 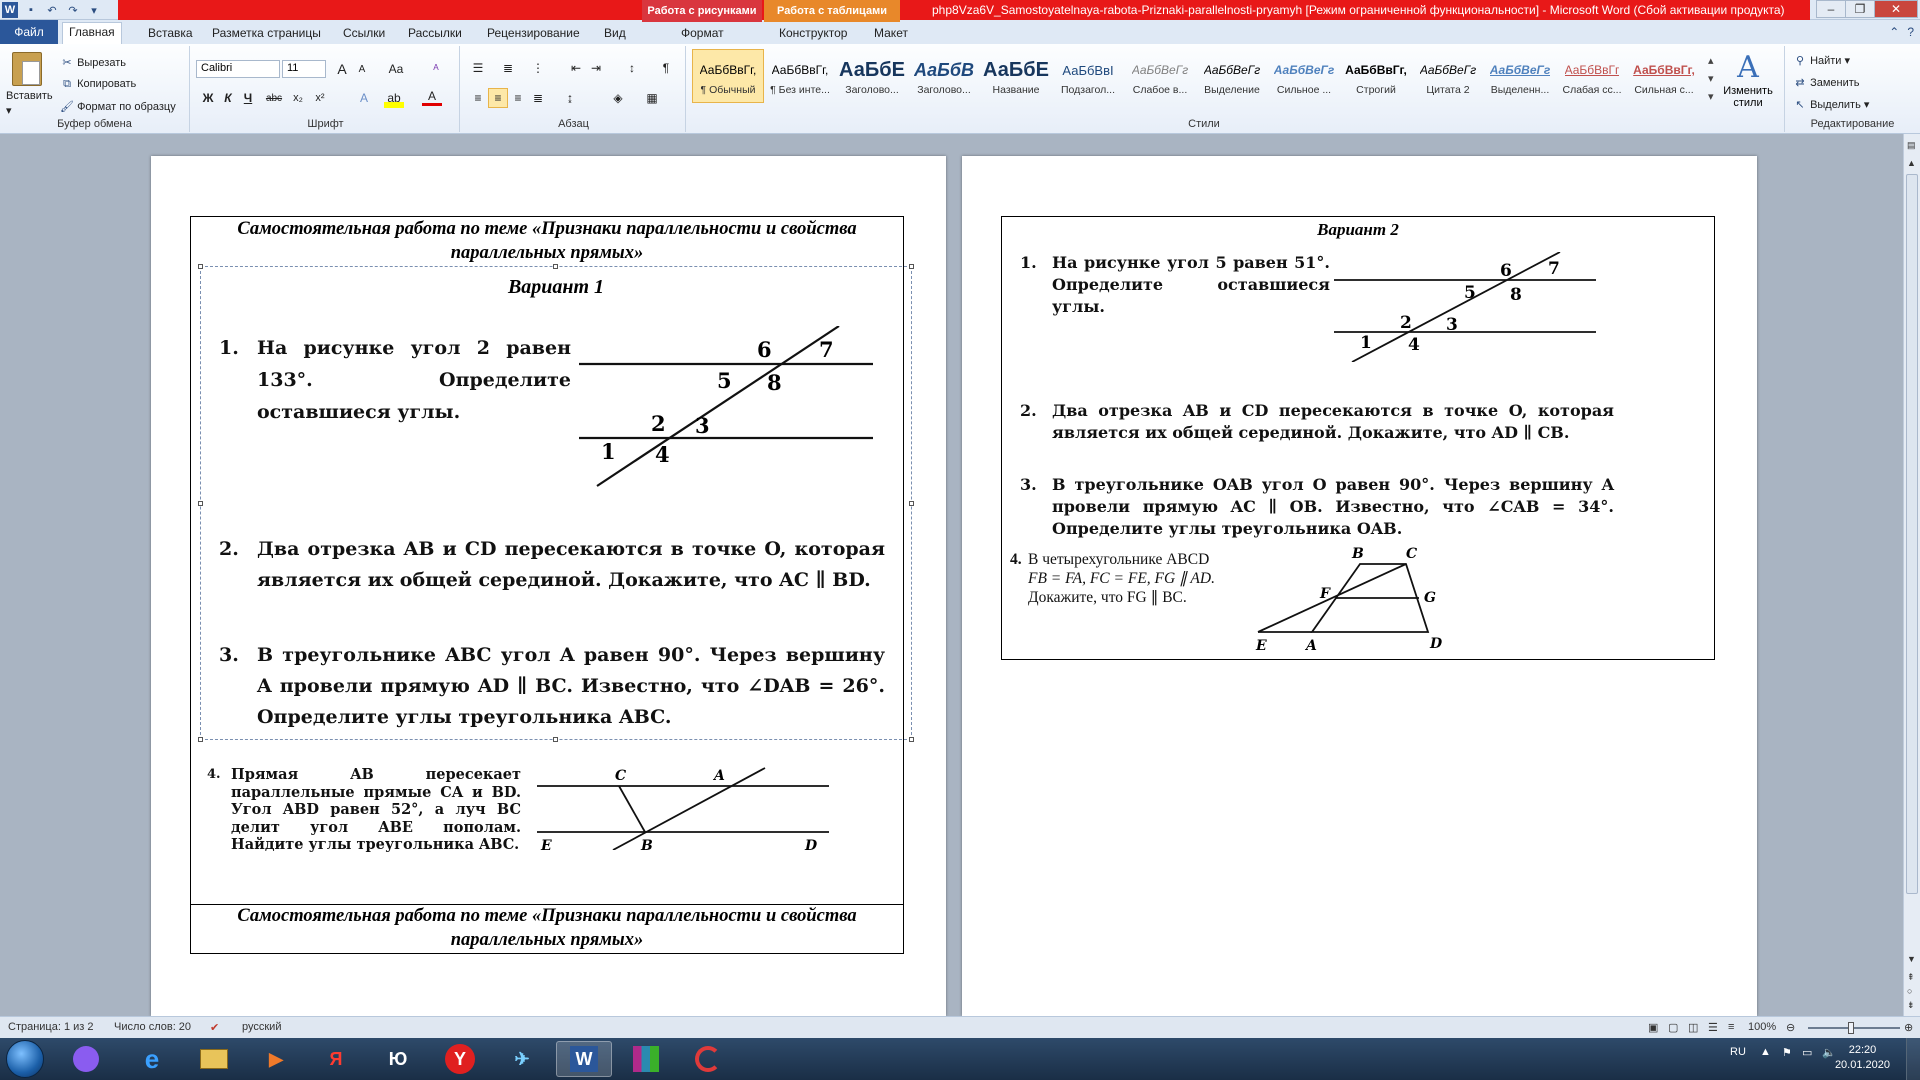 I want to click on web-layout-view-icon: ◫, so click(x=1693, y=1027).